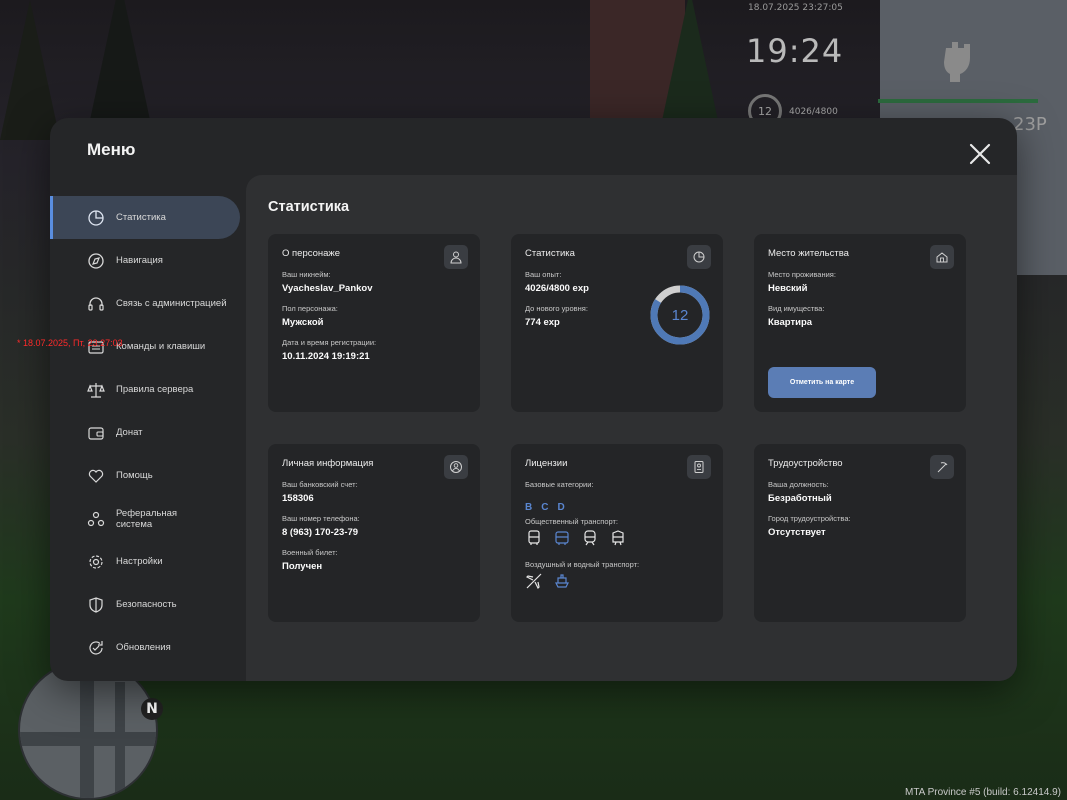 This screenshot has height=800, width=1067. I want to click on experience-field: Ваш опыт: 4026/4800 exp, so click(557, 282).